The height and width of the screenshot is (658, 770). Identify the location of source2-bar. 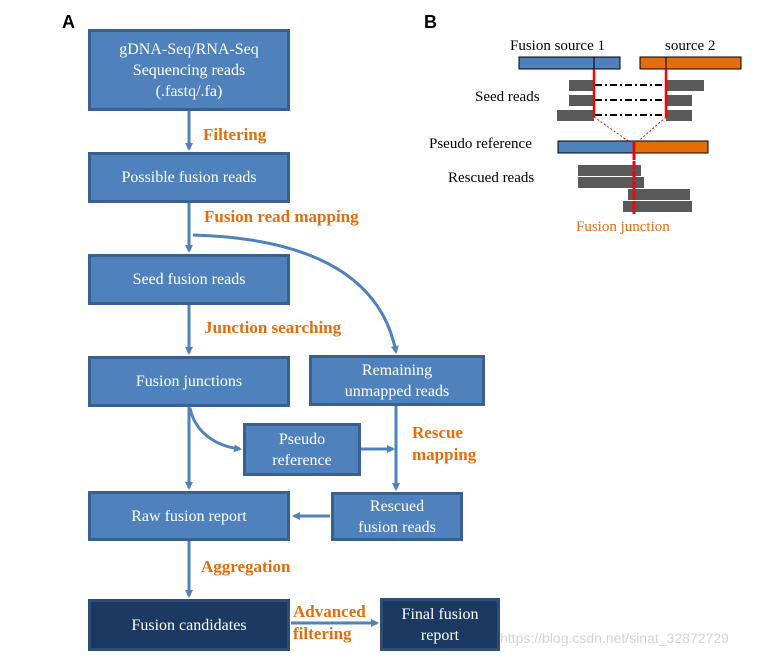
(690, 63).